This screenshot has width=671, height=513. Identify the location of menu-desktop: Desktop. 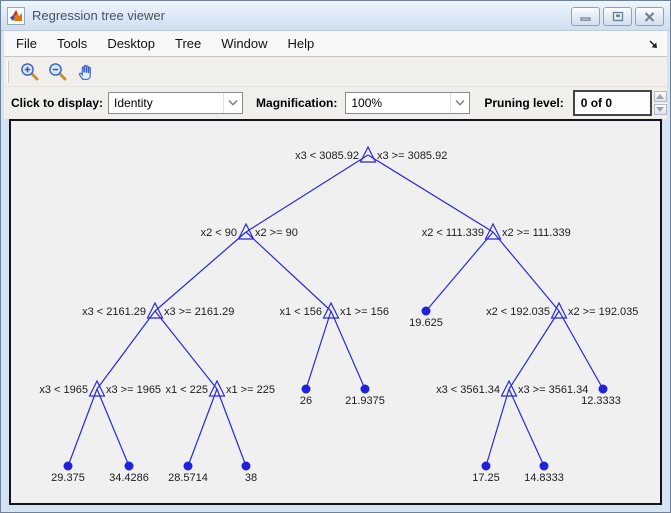
(131, 43).